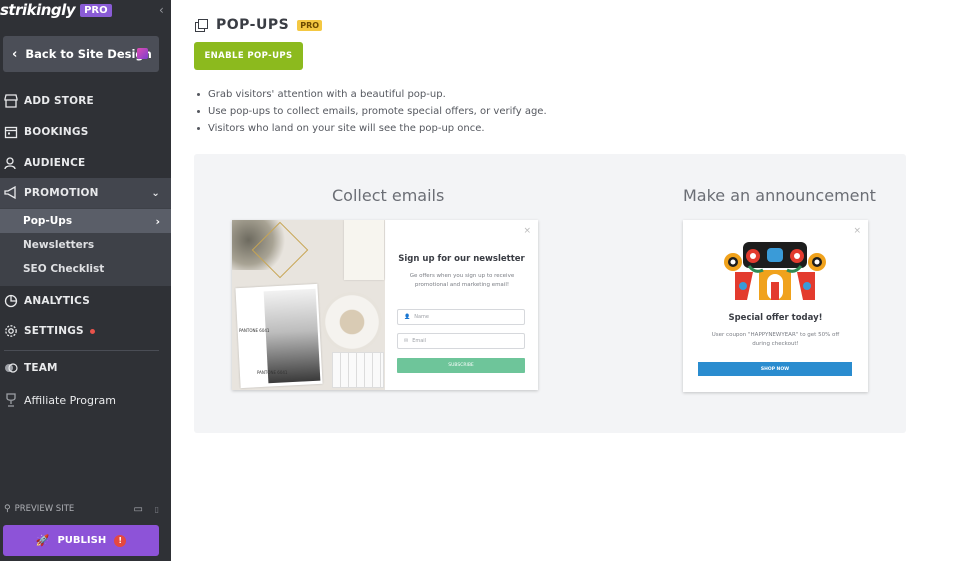  Describe the element at coordinates (7, 509) in the screenshot. I see `search-icon: ⚲` at that location.